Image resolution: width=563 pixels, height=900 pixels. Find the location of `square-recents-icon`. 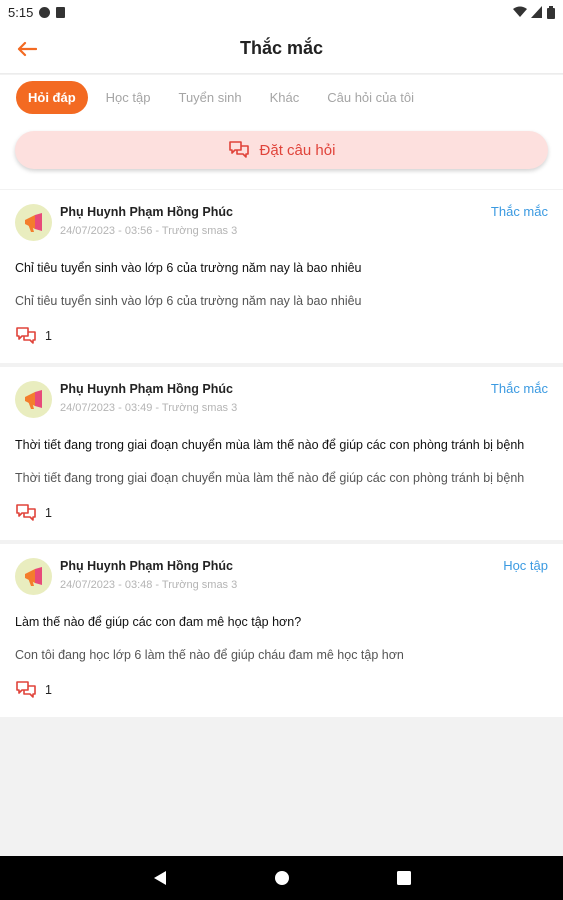

square-recents-icon is located at coordinates (403, 878).